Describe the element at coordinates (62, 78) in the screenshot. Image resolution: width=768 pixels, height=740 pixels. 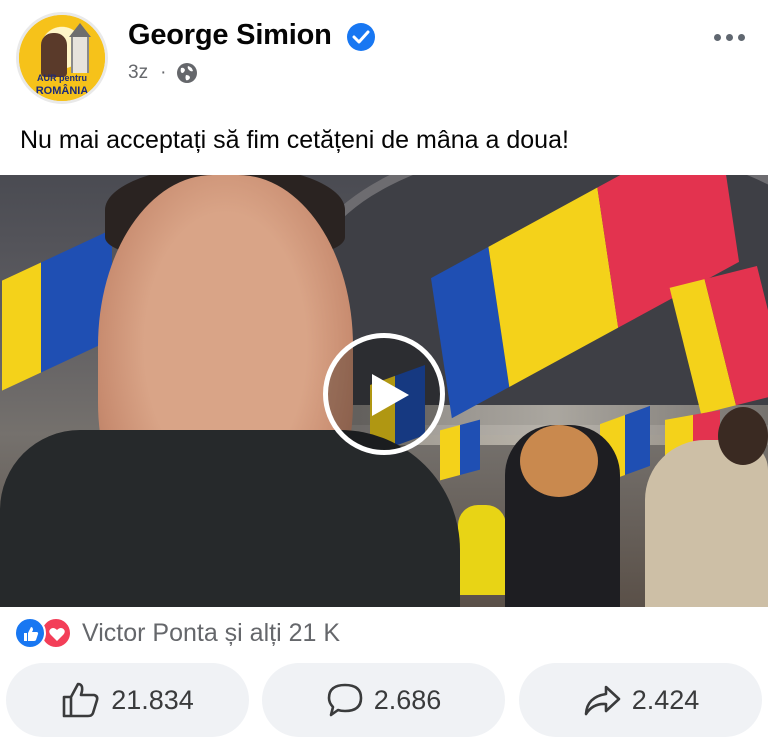
I see `avatar-logo-line1: AUR pentru` at that location.